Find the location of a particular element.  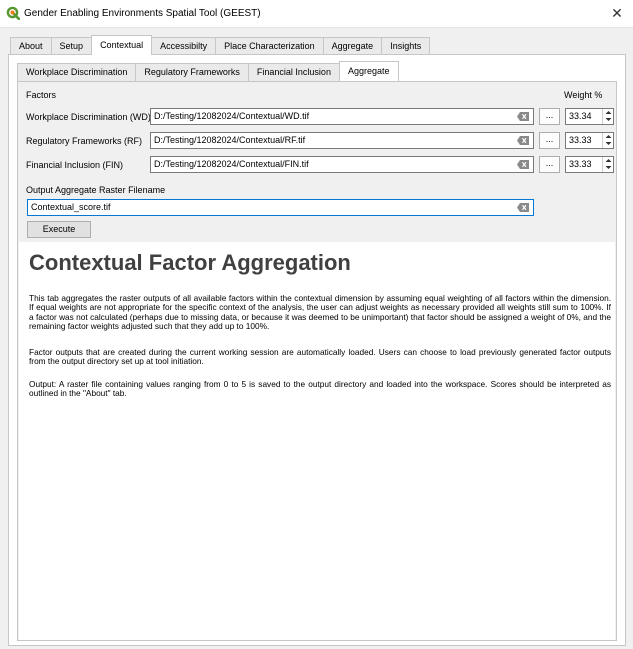

factor-label-rf: Regulatory Frameworks (RF) is located at coordinates (84, 141).